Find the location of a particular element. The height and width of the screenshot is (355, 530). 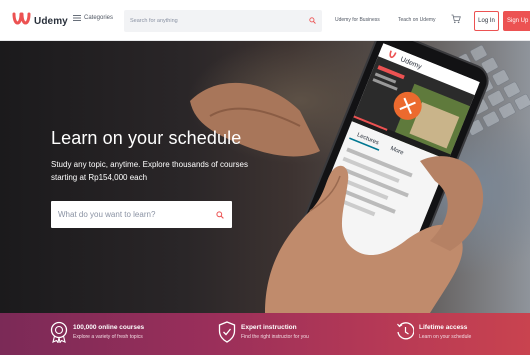

login-button: Log In is located at coordinates (486, 21).